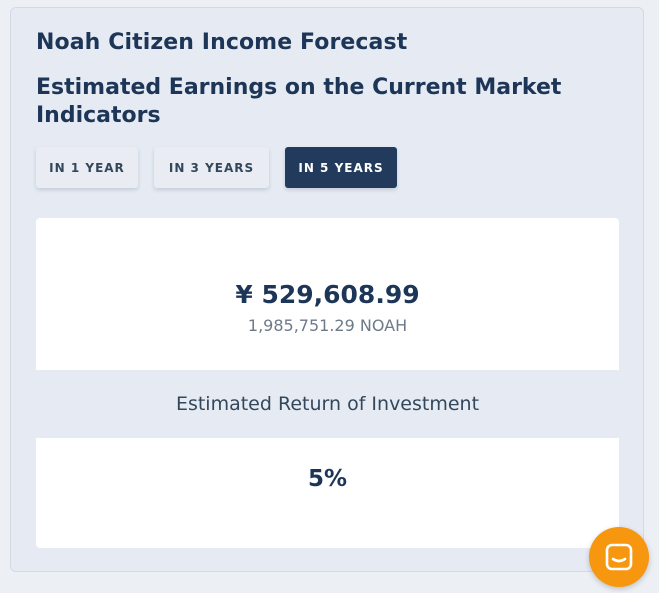  I want to click on roi-label-band: Estimated Return of Investment, so click(327, 404).